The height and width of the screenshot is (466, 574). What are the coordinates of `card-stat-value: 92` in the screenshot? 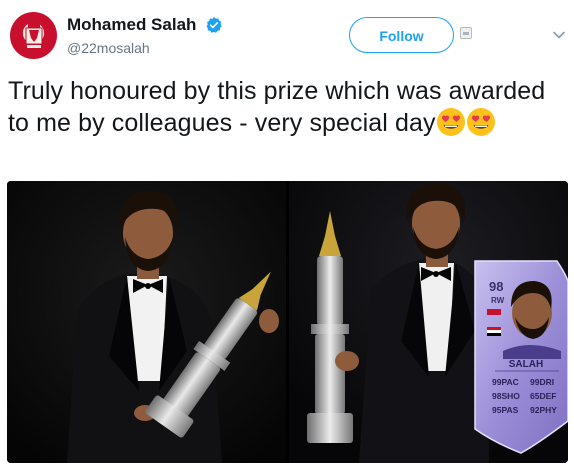 It's located at (535, 410).